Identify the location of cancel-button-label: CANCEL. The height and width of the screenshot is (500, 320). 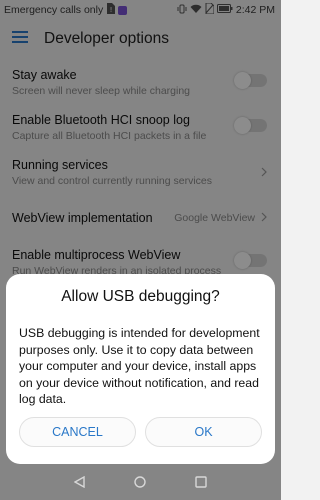
(77, 432).